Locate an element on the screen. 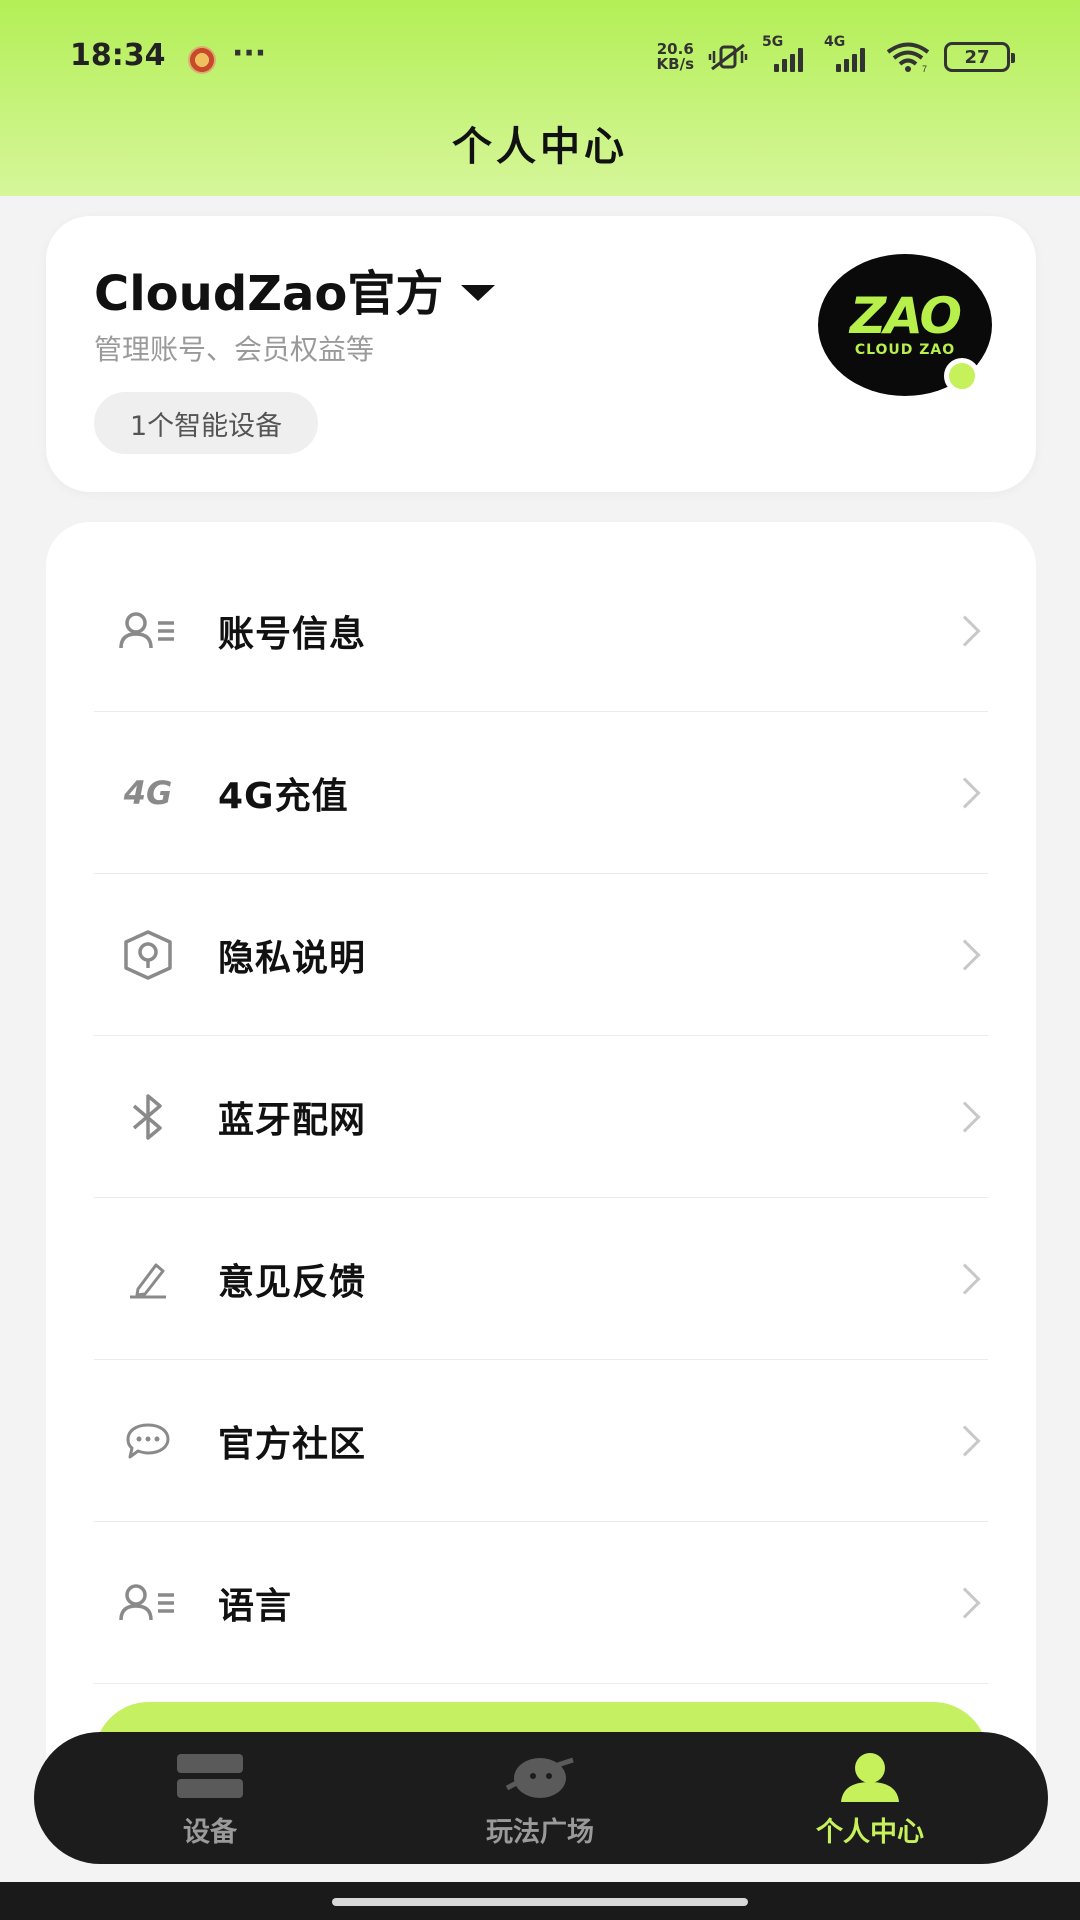 This screenshot has height=1920, width=1080. network-speed: 20.6 KB/s is located at coordinates (675, 57).